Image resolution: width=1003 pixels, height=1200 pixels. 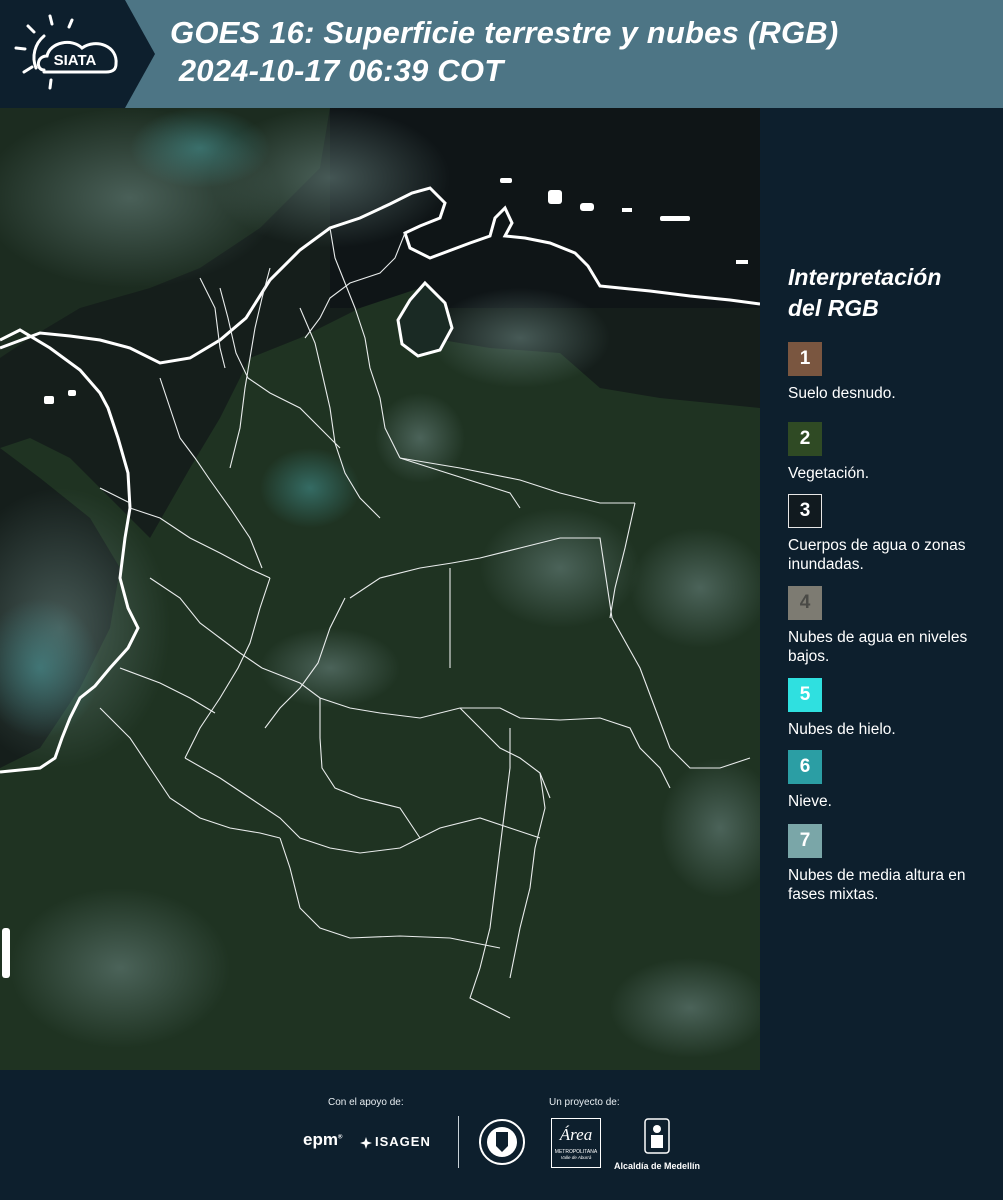 What do you see at coordinates (576, 1157) in the screenshot?
I see `area-logo-subtext-2: Valle de Aburrá` at bounding box center [576, 1157].